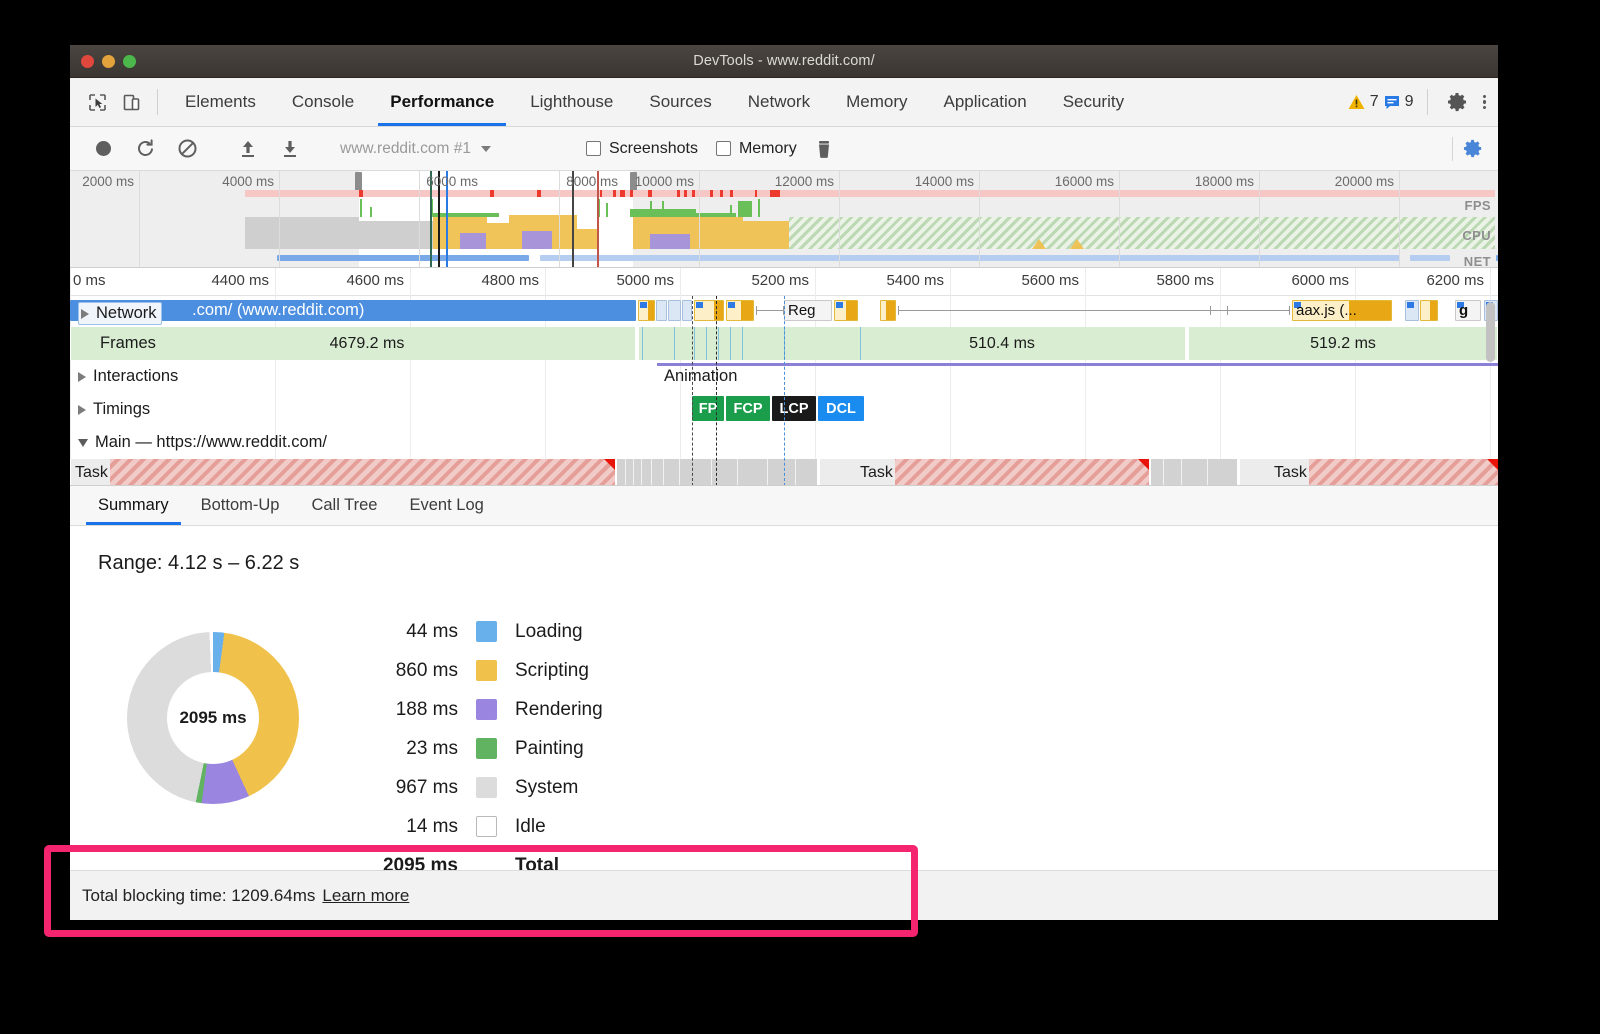 The width and height of the screenshot is (1600, 1034). I want to click on record-button, so click(103, 149).